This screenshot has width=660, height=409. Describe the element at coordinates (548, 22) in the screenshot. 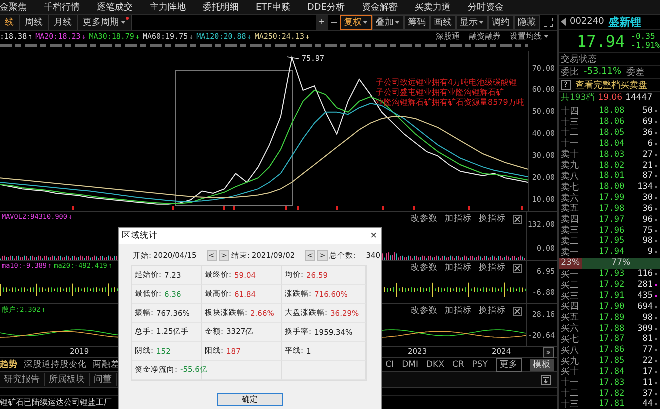

I see `fullscreen-icon` at that location.